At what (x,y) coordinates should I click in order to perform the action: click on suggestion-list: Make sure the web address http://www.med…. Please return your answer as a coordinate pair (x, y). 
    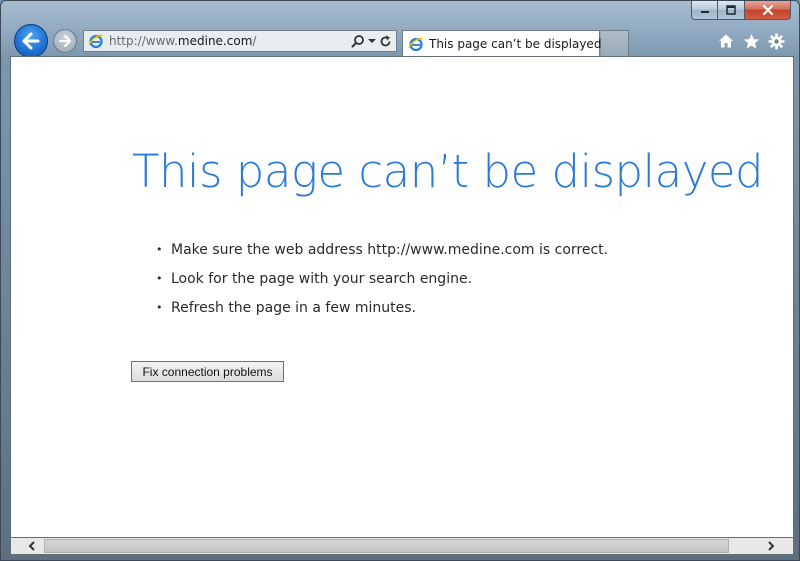
    Looking at the image, I should click on (379, 283).